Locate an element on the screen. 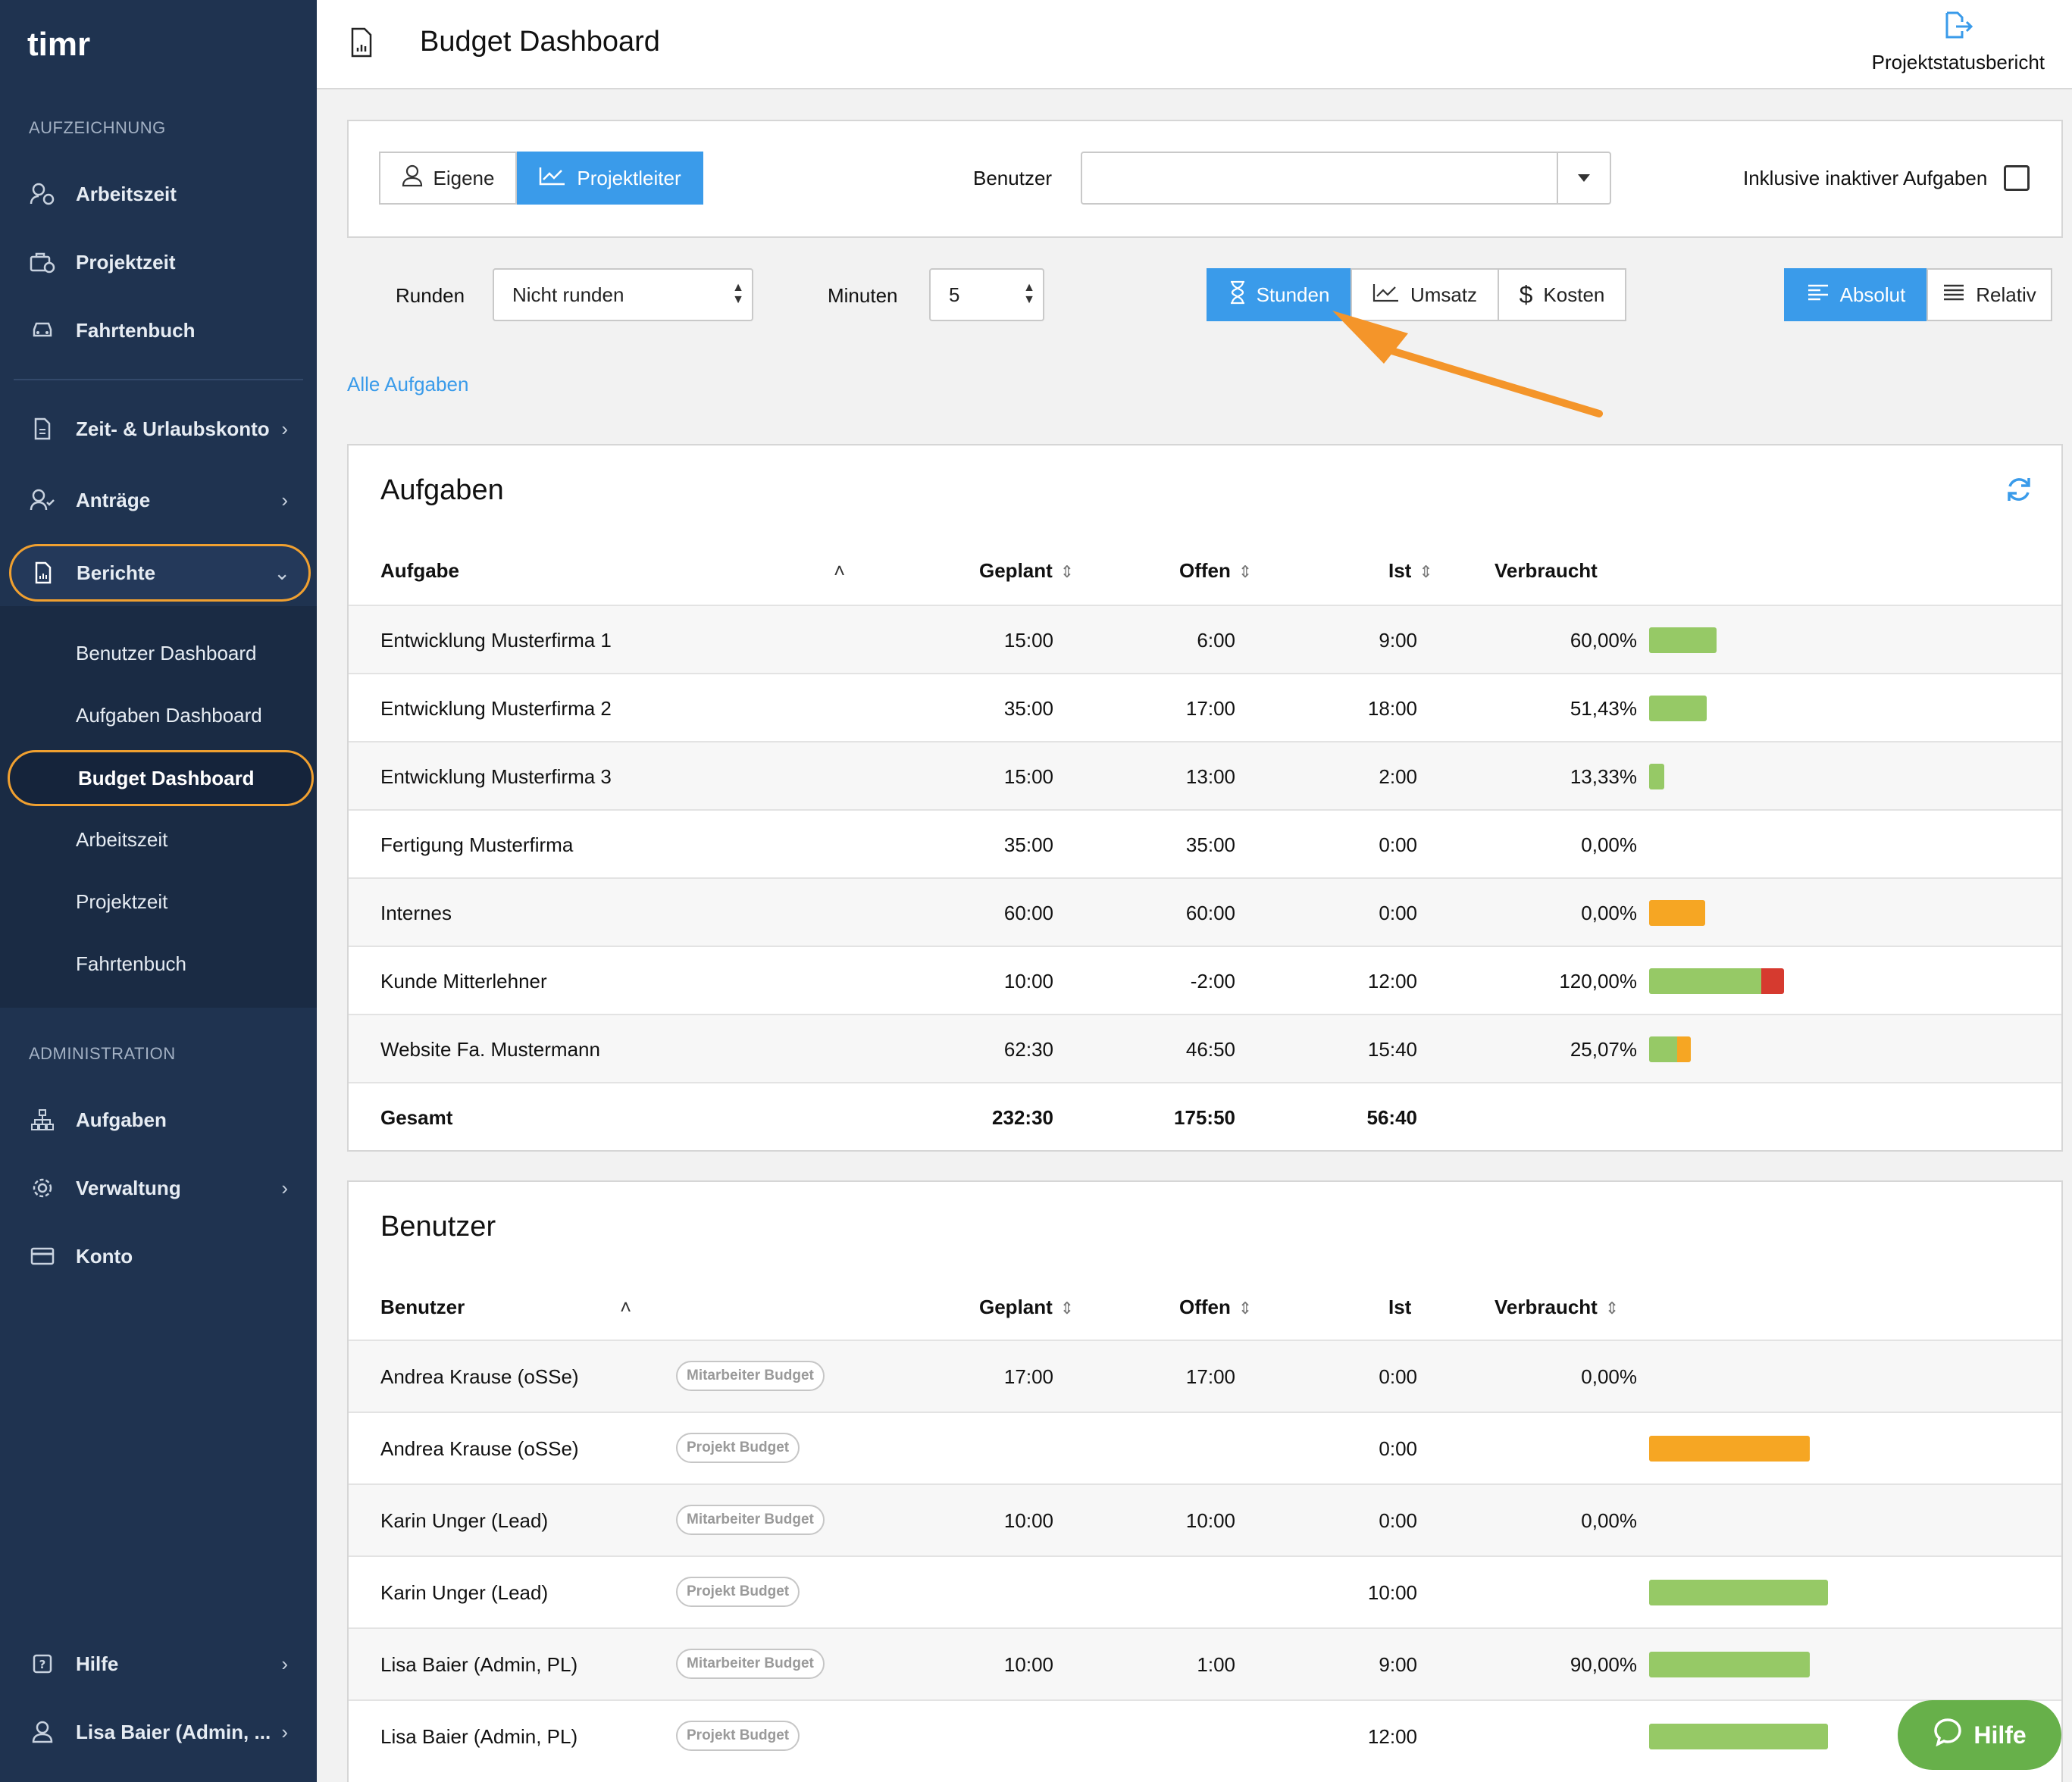 This screenshot has height=1782, width=2072. gear-icon is located at coordinates (42, 1188).